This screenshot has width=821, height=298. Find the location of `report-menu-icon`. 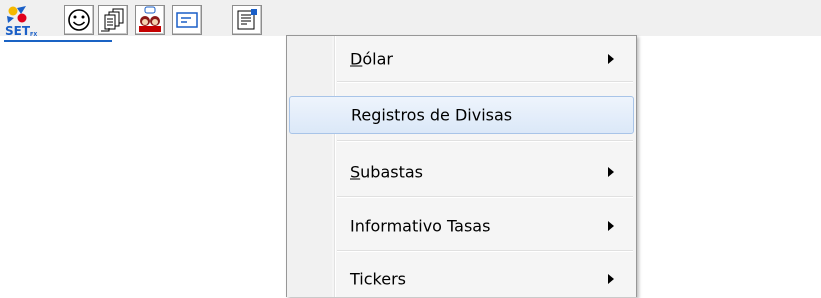

report-menu-icon is located at coordinates (247, 20).